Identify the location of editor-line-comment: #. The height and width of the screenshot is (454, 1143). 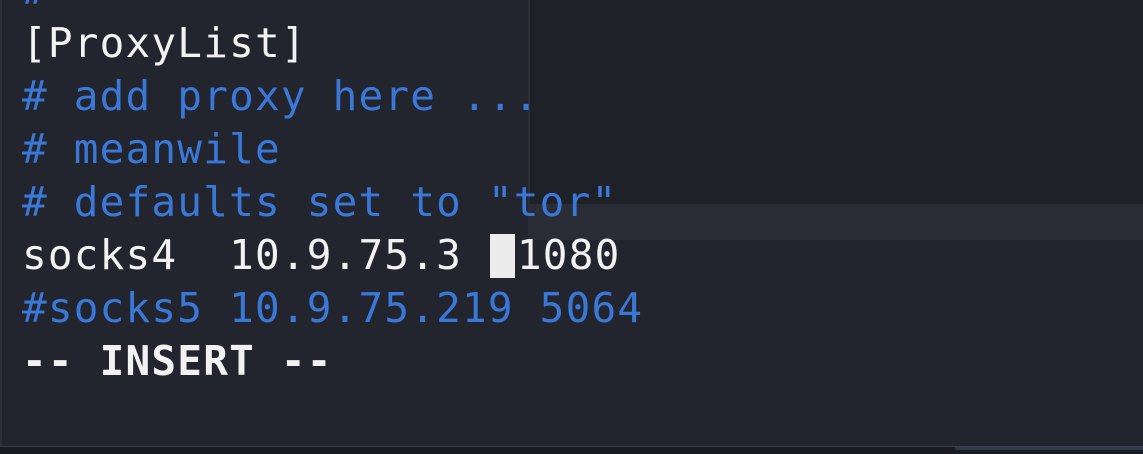
(332, 8).